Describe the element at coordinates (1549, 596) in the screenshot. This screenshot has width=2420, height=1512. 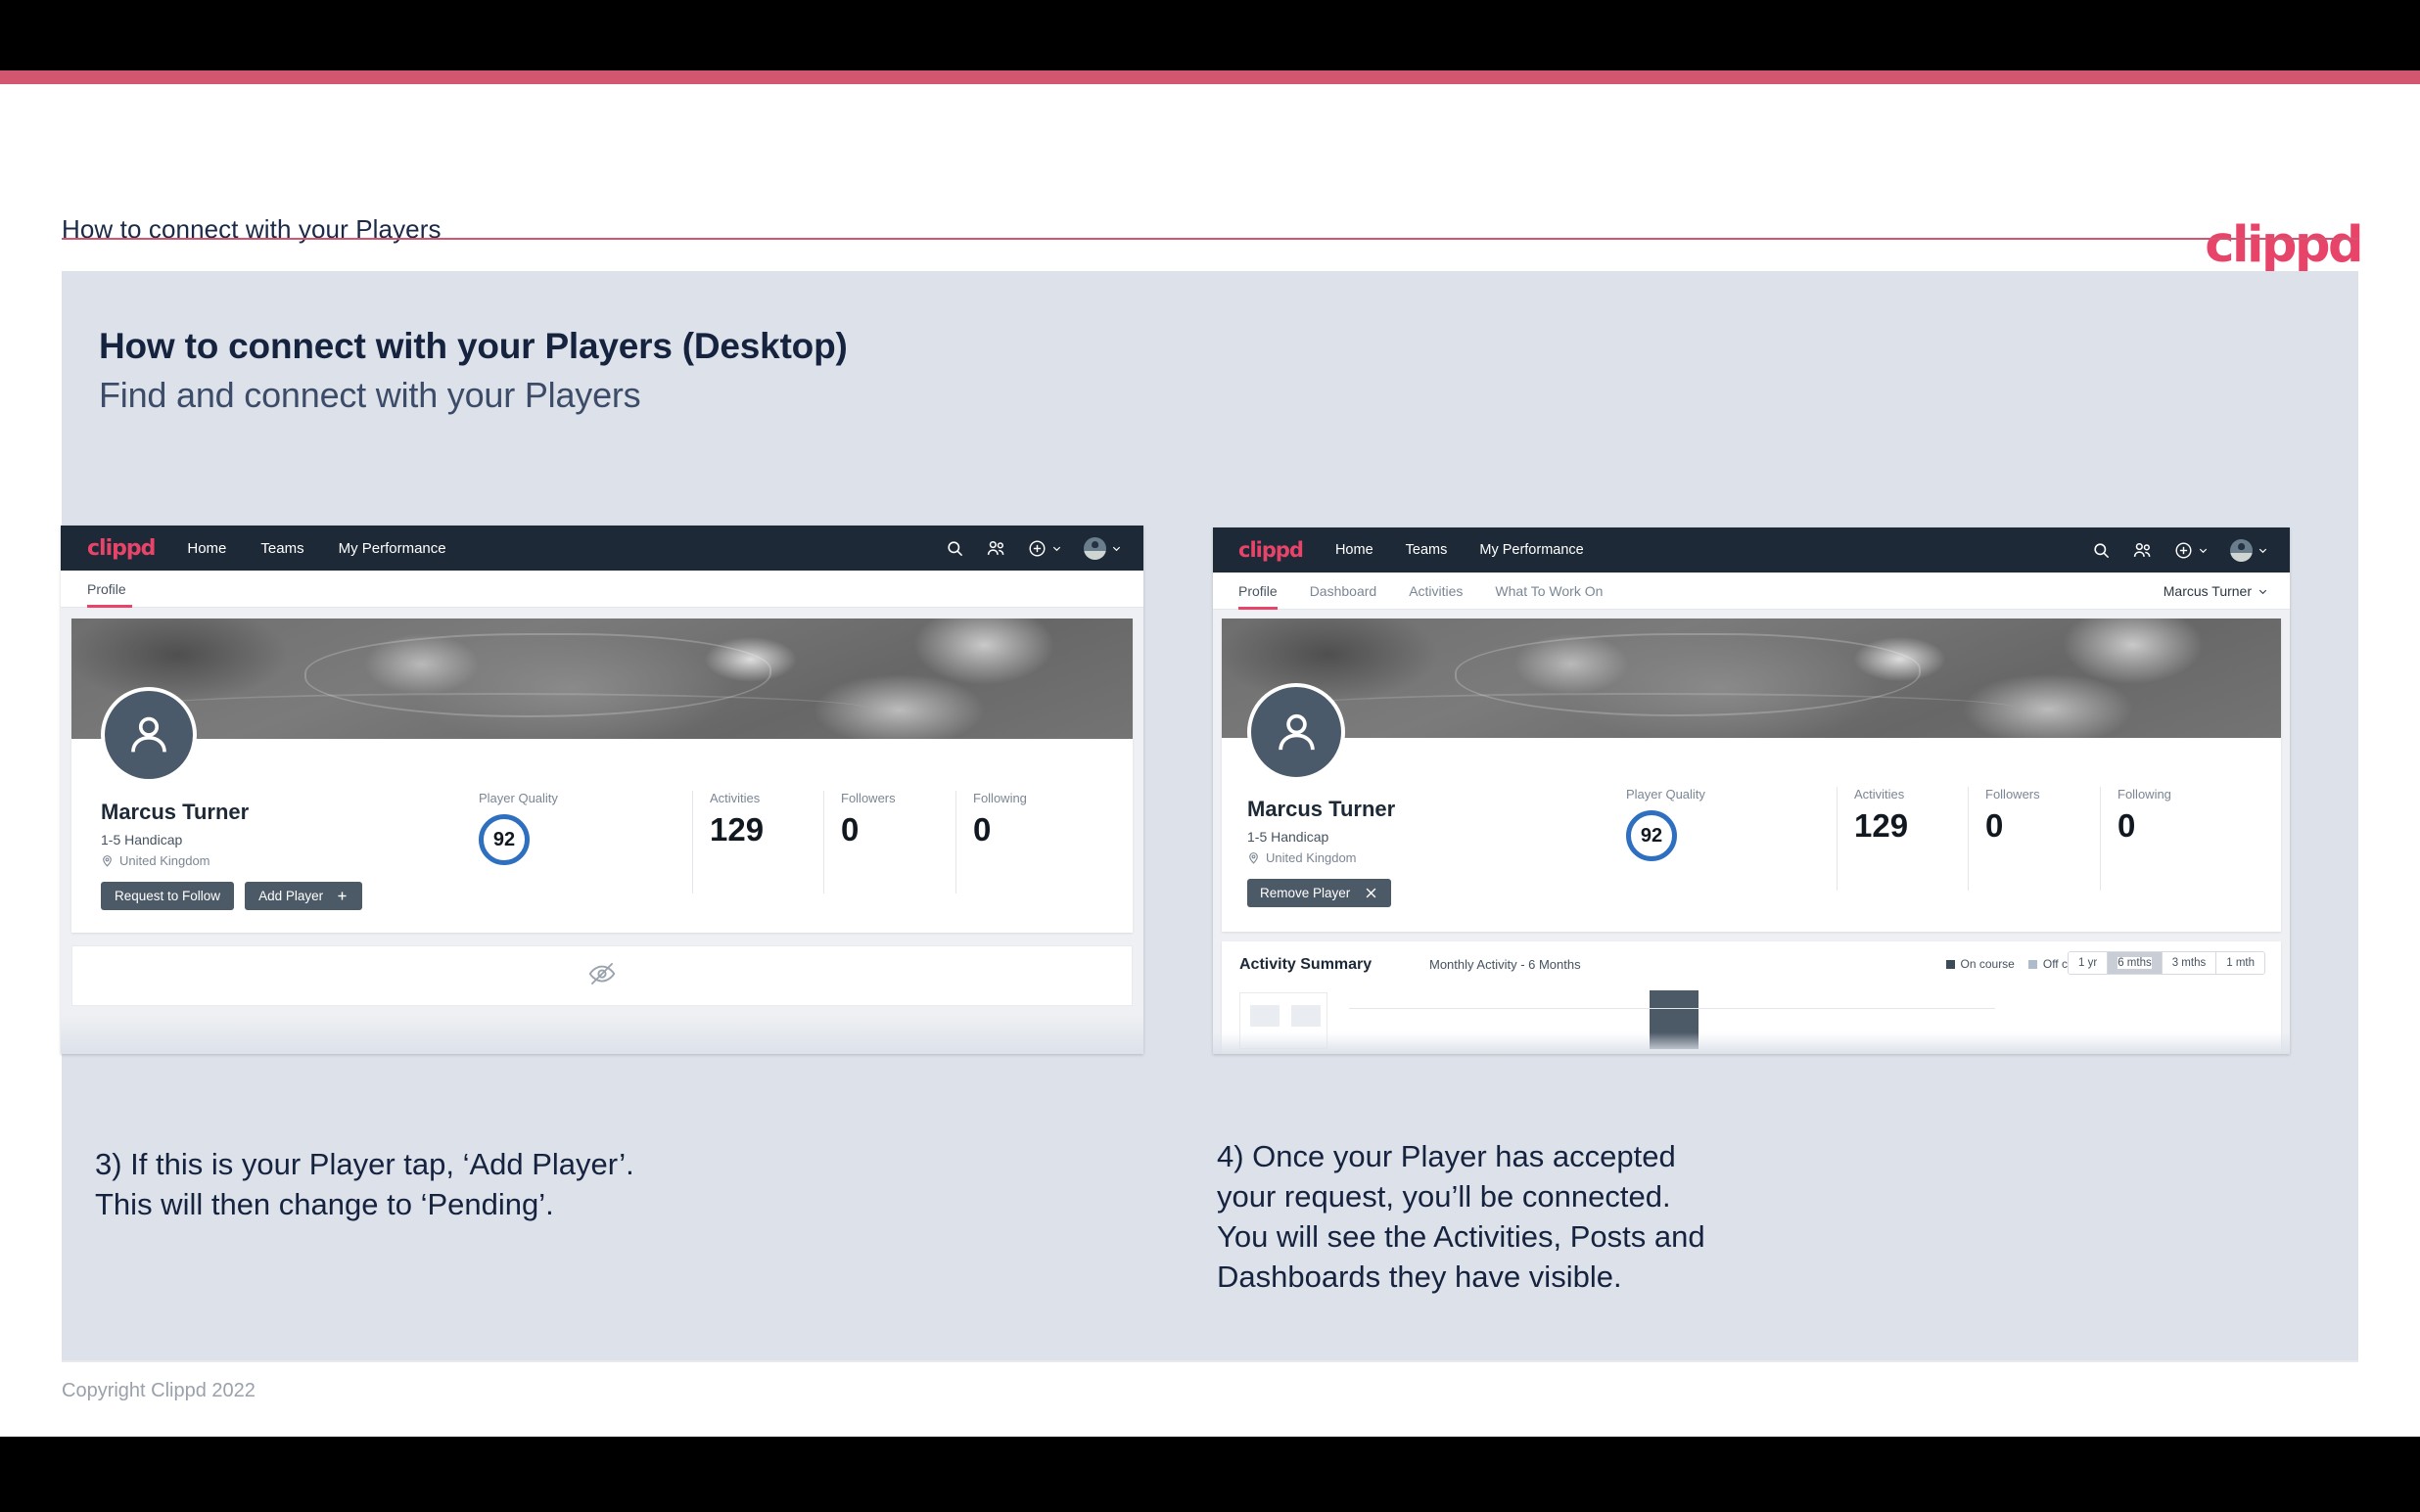
I see `tab-what-to-work-on: What To Work On` at that location.